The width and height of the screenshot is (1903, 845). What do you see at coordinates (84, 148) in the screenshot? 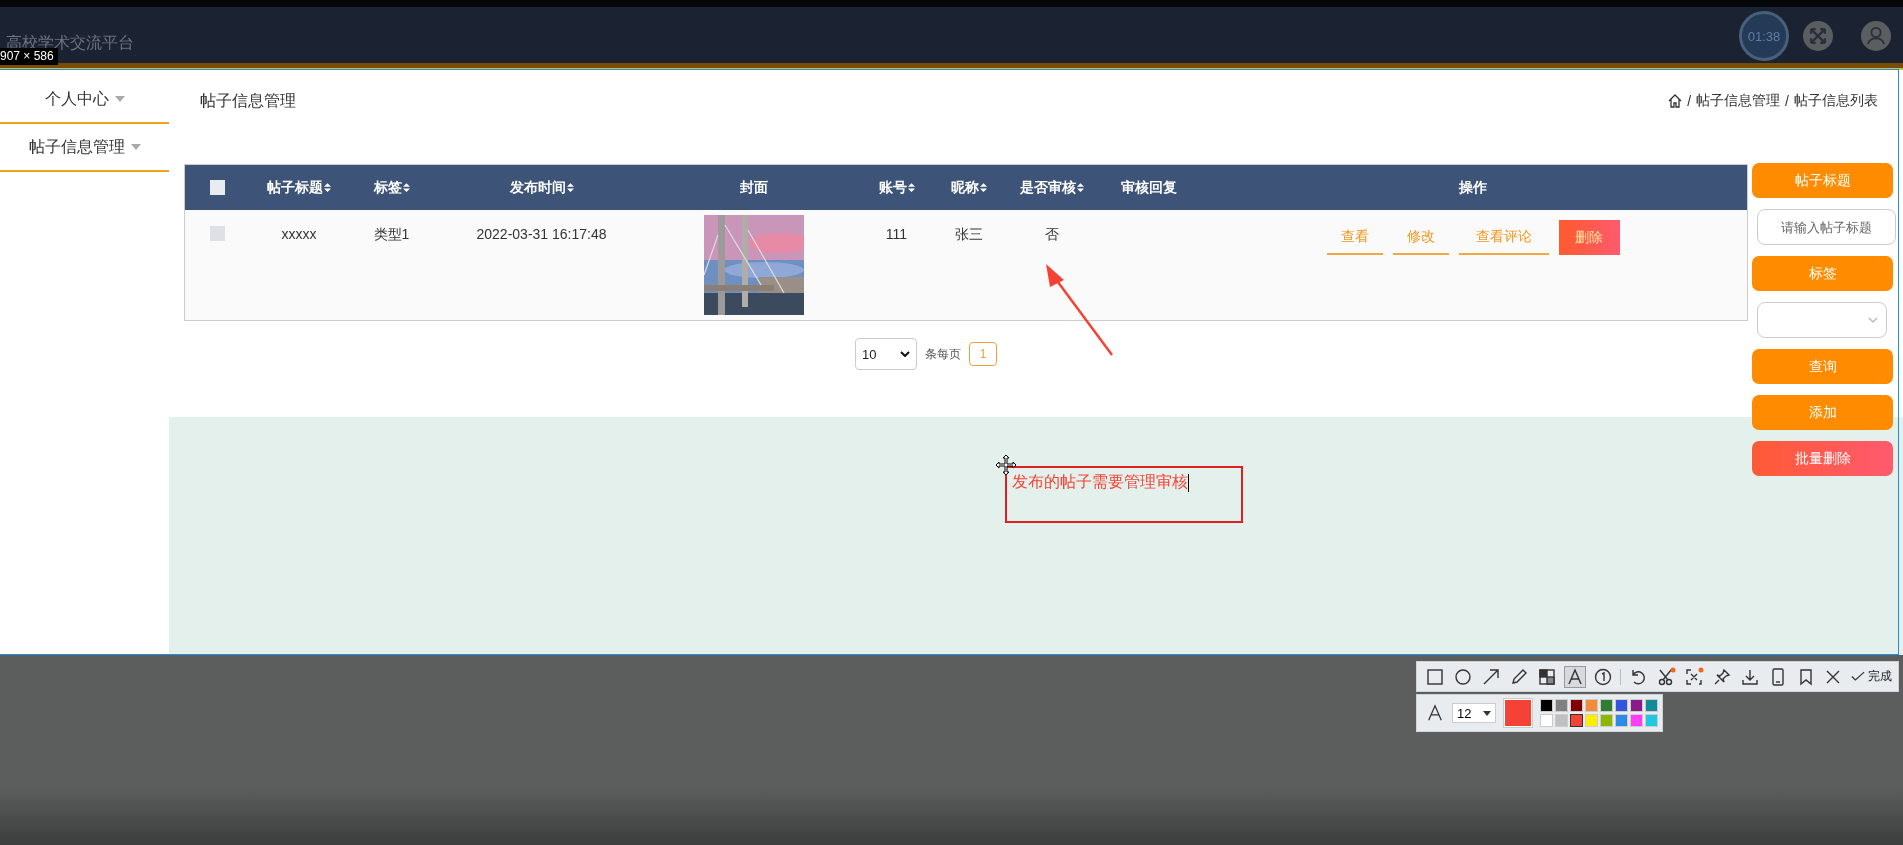
I see `sidebar-item: 帖子信息管理` at bounding box center [84, 148].